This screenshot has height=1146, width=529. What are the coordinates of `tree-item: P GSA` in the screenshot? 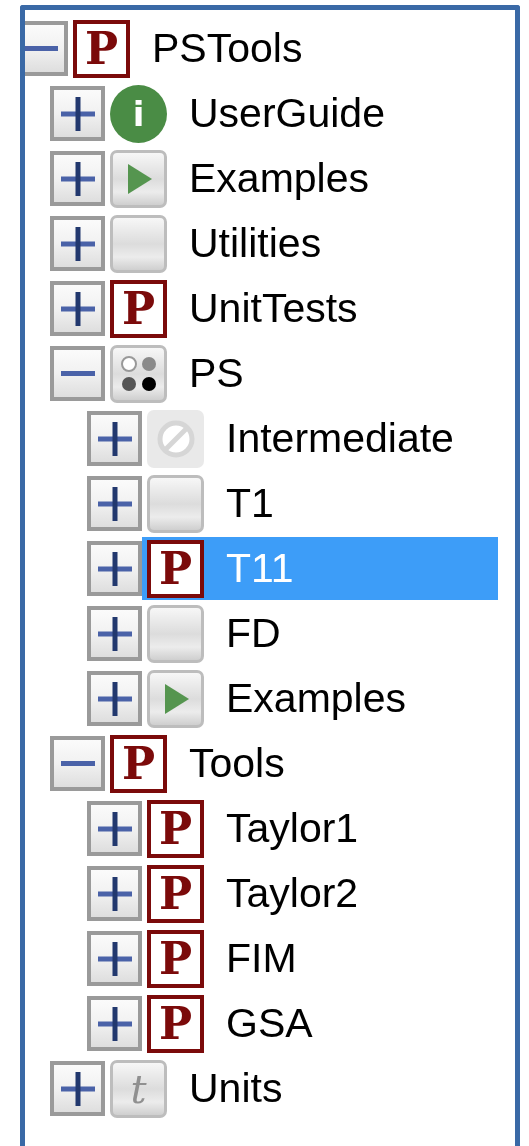 It's located at (320, 1023).